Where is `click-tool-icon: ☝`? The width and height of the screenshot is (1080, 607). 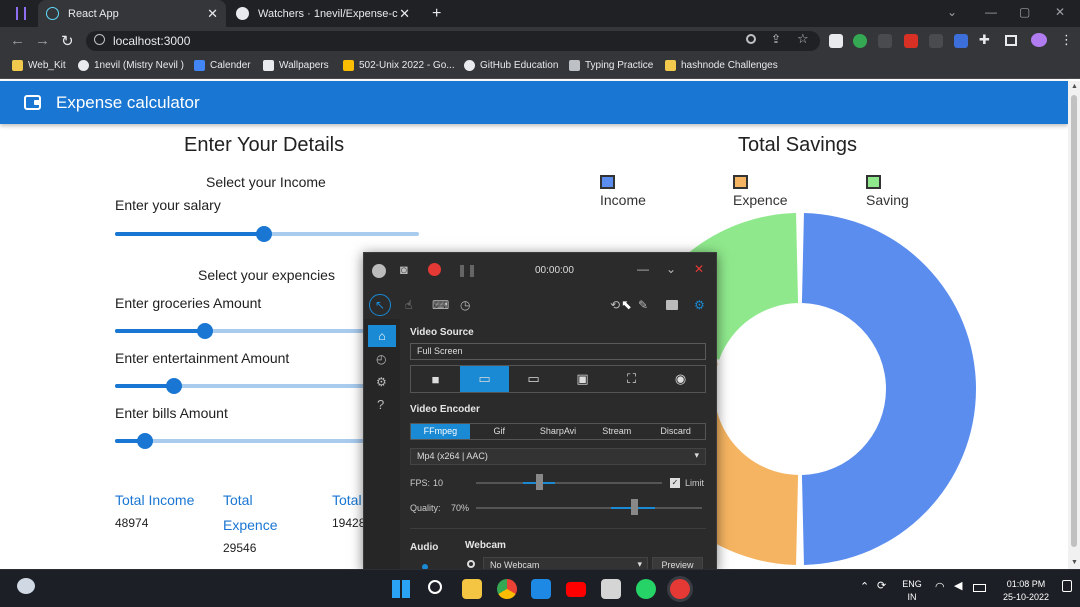 click-tool-icon: ☝ is located at coordinates (408, 305).